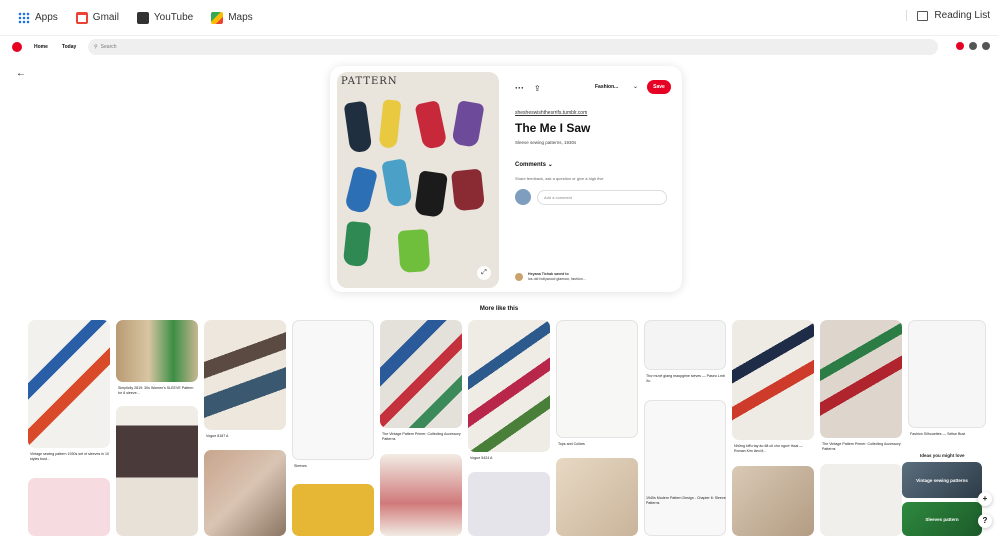 The width and height of the screenshot is (998, 536). Describe the element at coordinates (164, 17) in the screenshot. I see `bookmark-youtube: YouTube` at that location.